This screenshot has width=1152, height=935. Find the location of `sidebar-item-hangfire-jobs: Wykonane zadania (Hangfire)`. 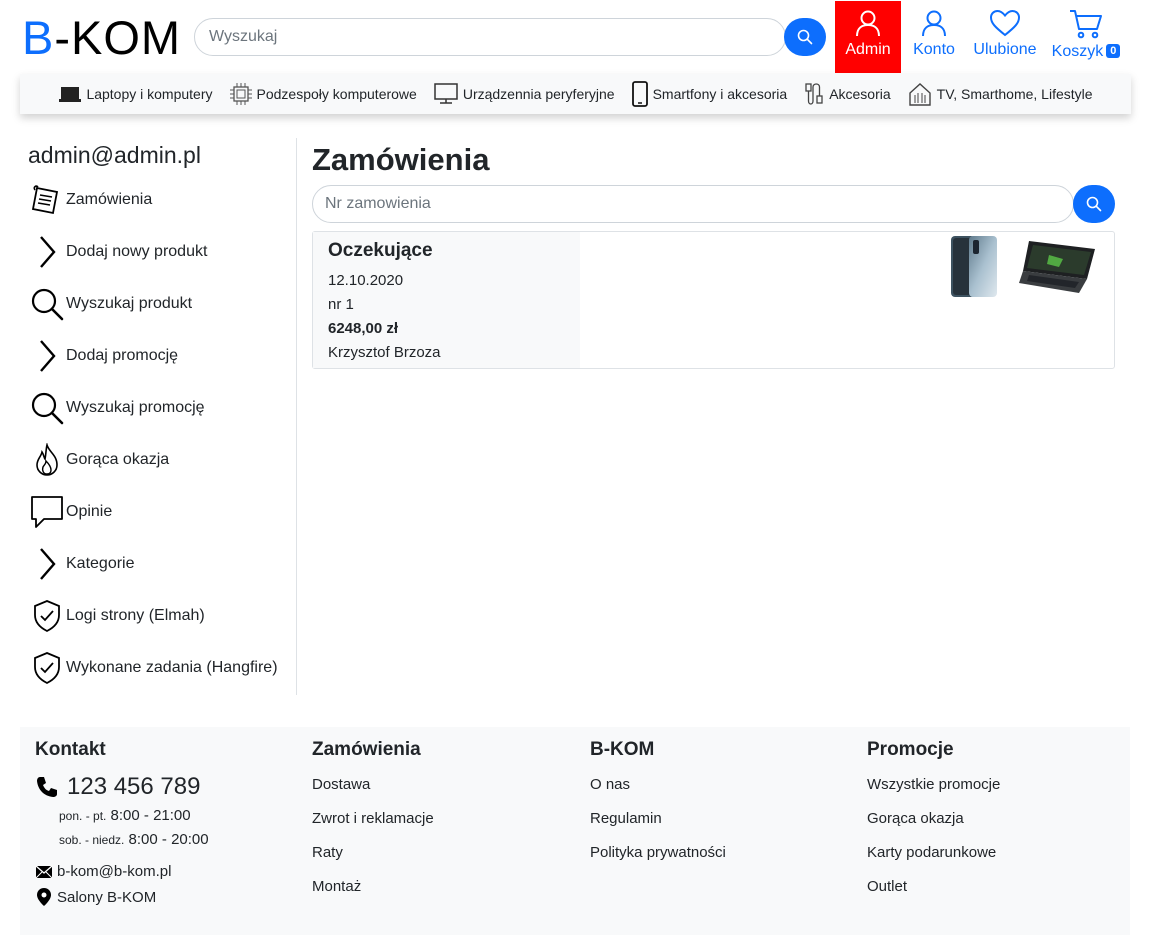

sidebar-item-hangfire-jobs: Wykonane zadania (Hangfire) is located at coordinates (153, 668).